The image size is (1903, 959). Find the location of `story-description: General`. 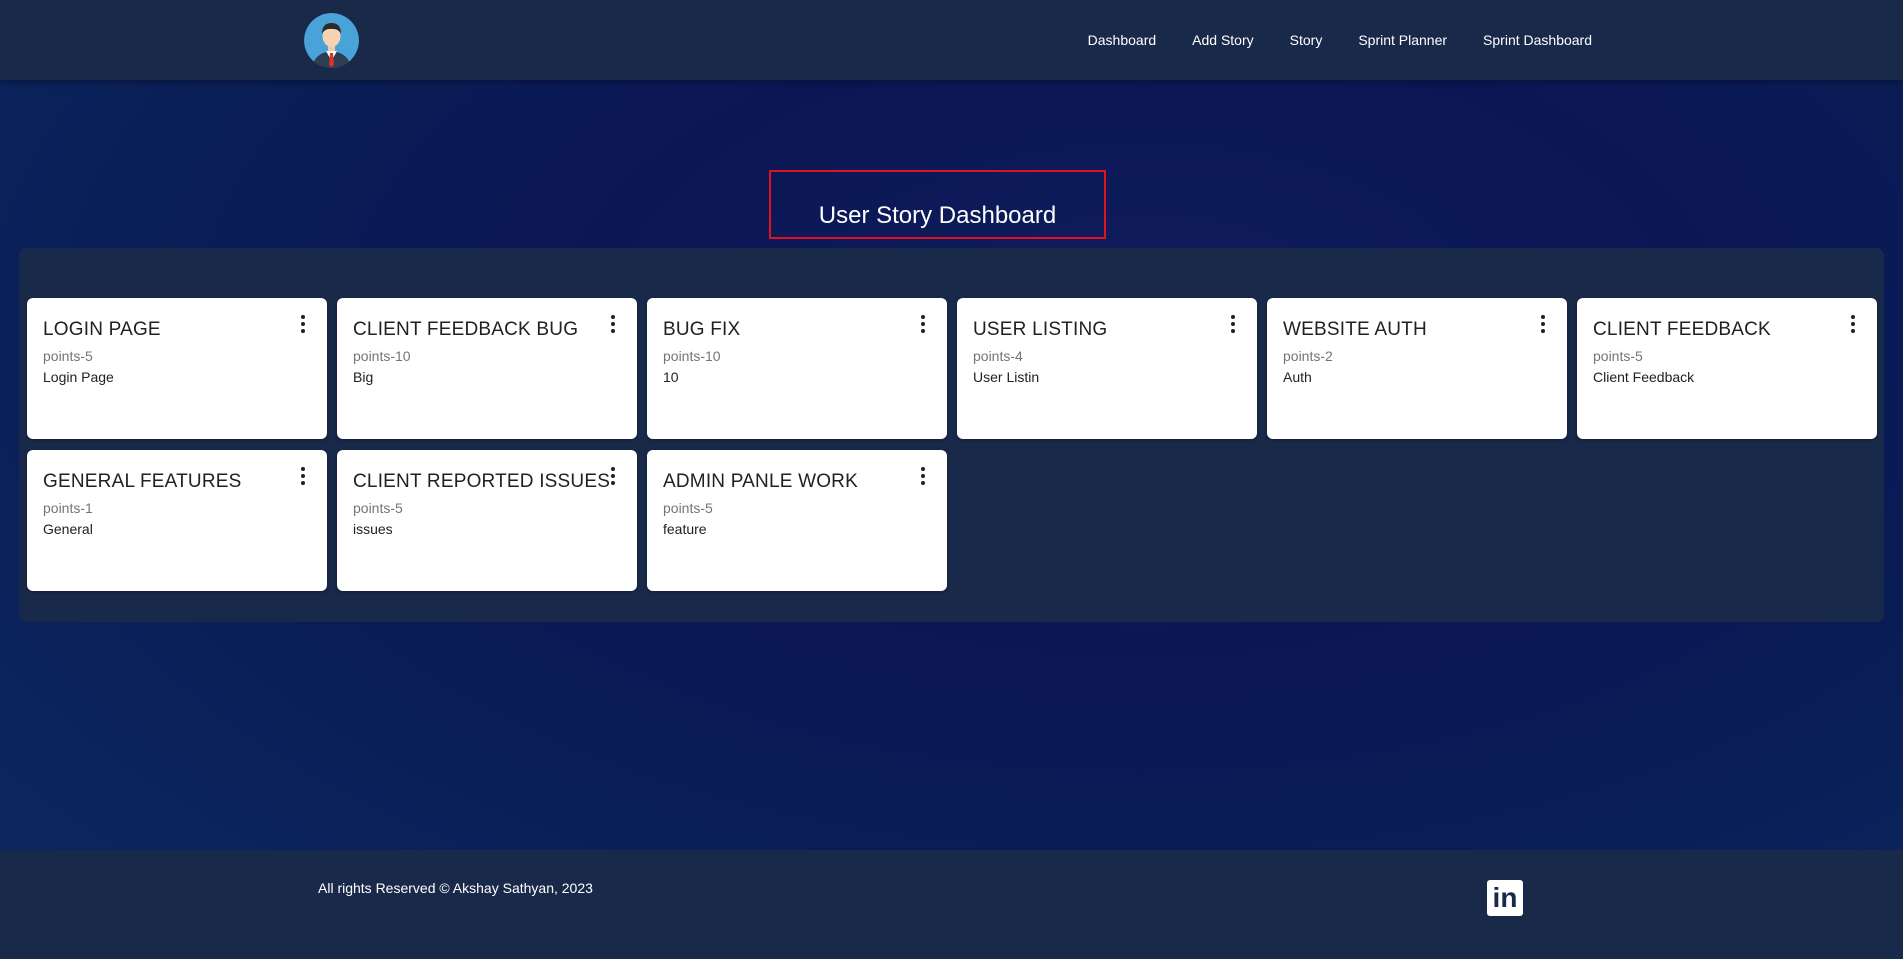

story-description: General is located at coordinates (68, 529).